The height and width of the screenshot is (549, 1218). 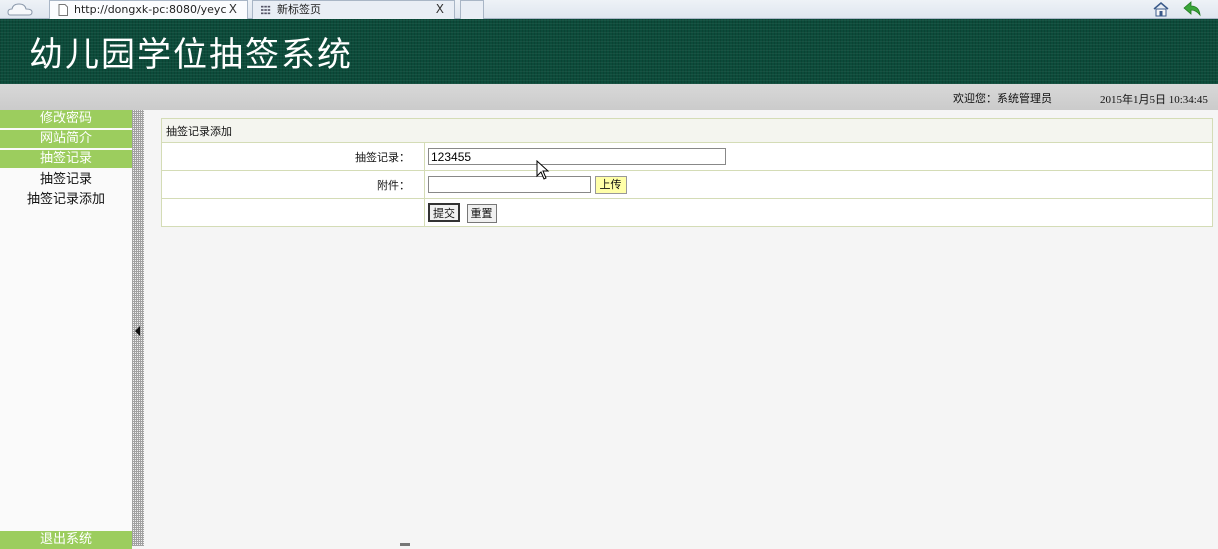 What do you see at coordinates (66, 159) in the screenshot?
I see `menu-item-draw-records: 抽签记录` at bounding box center [66, 159].